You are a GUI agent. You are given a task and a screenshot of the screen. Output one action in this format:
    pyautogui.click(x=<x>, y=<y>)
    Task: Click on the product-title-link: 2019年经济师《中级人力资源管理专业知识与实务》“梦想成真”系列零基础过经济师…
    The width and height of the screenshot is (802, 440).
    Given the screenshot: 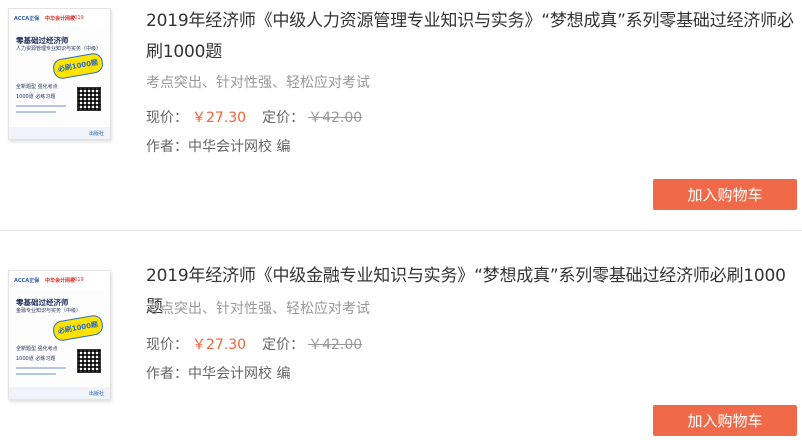 What is the action you would take?
    pyautogui.click(x=470, y=36)
    